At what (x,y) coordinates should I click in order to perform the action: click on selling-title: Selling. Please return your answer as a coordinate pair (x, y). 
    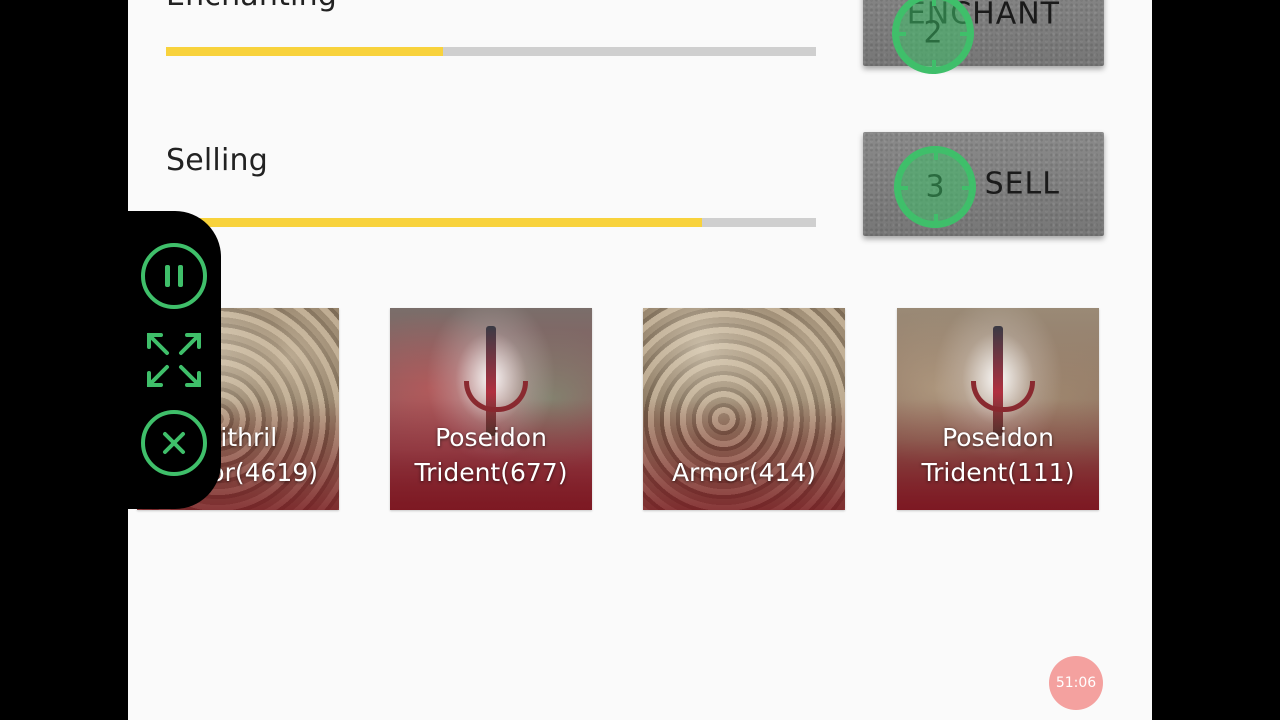
    Looking at the image, I should click on (217, 160).